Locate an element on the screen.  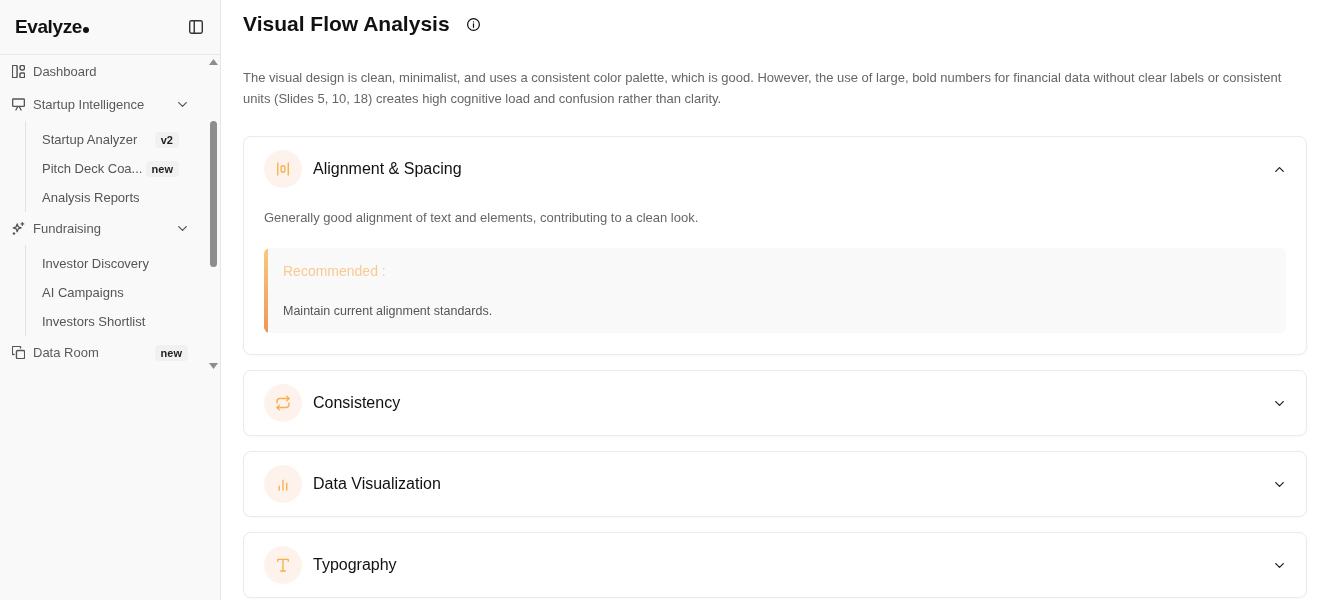
nav-subitem: AI Campaigns is located at coordinates (117, 292).